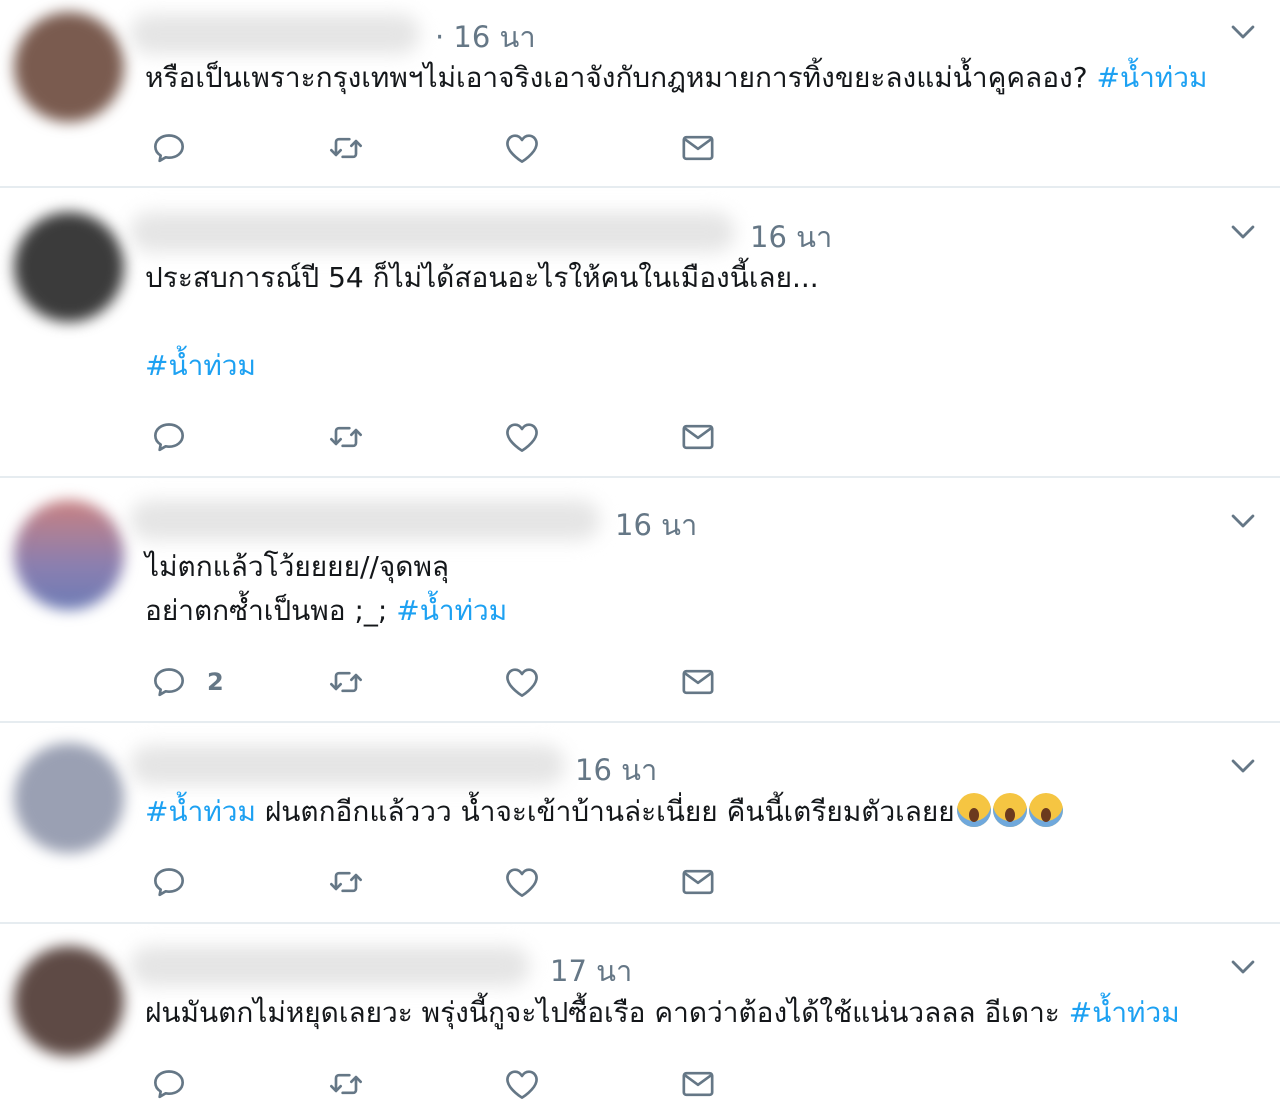 Image resolution: width=1280 pixels, height=1112 pixels. I want to click on reply-count: 2, so click(215, 682).